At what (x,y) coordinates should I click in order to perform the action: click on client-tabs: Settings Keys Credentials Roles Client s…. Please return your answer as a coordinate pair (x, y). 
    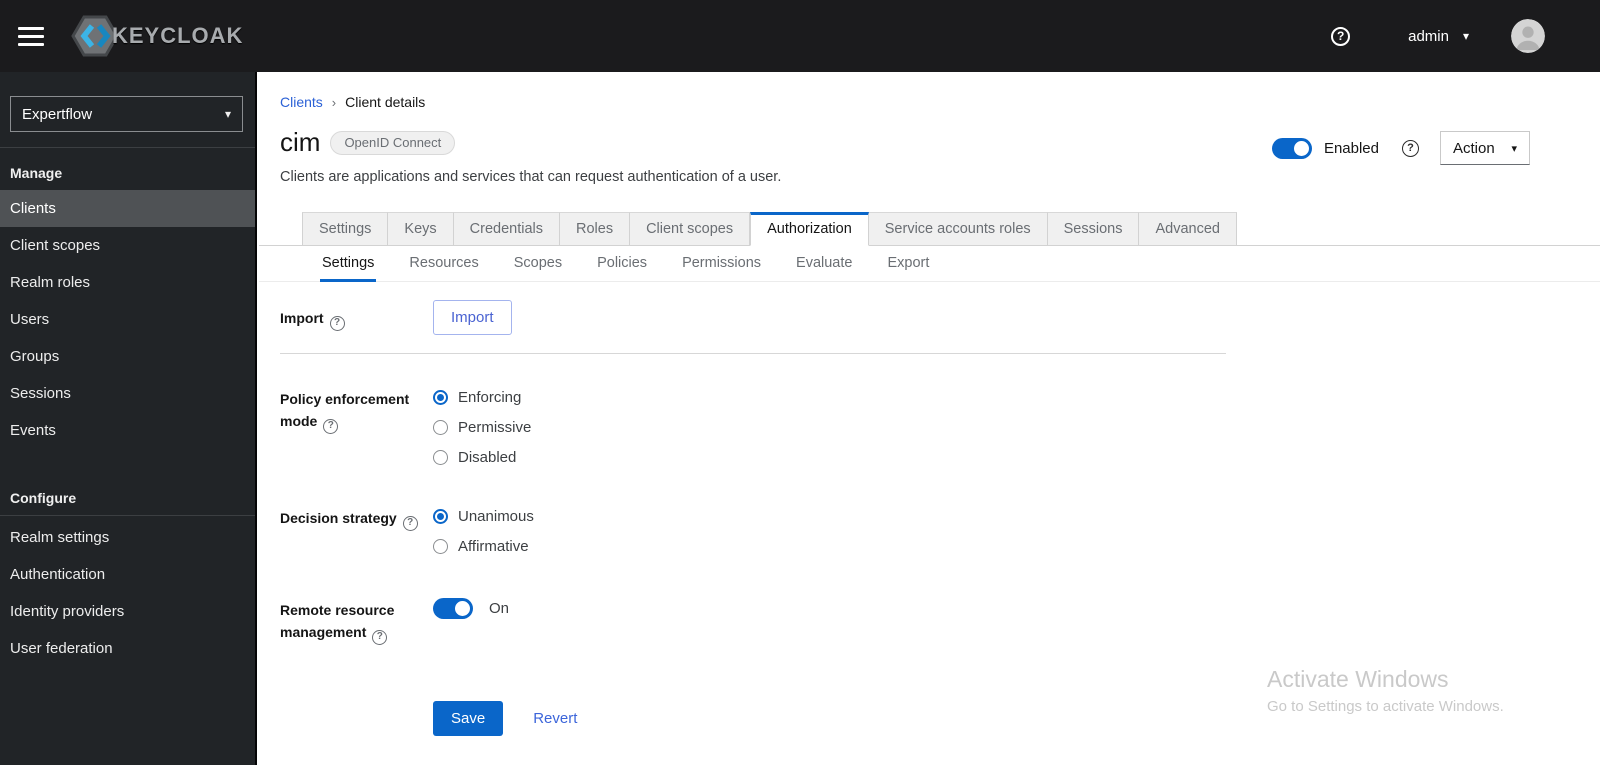
    Looking at the image, I should click on (929, 229).